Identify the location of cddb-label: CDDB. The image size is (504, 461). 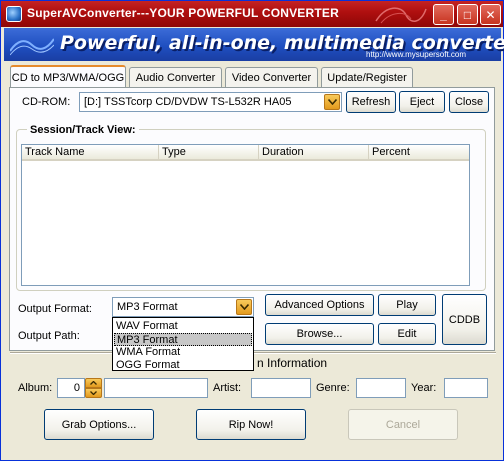
(464, 319).